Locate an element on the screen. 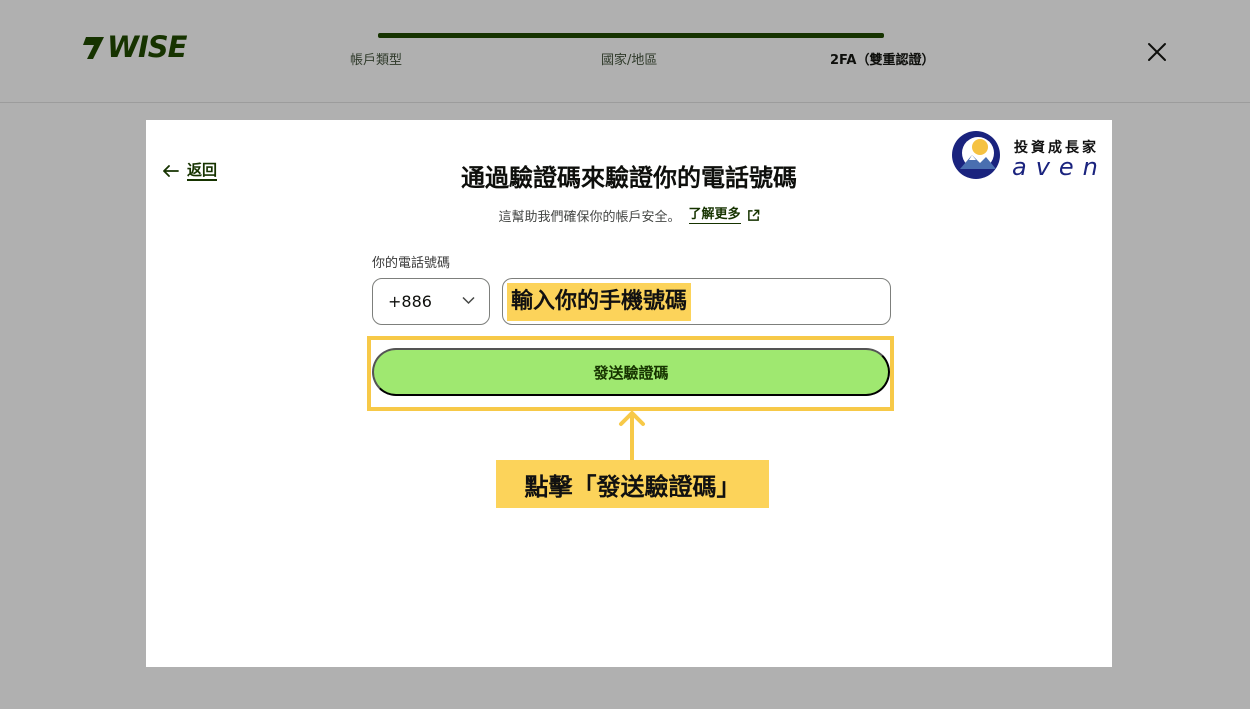  progress-bar is located at coordinates (631, 35).